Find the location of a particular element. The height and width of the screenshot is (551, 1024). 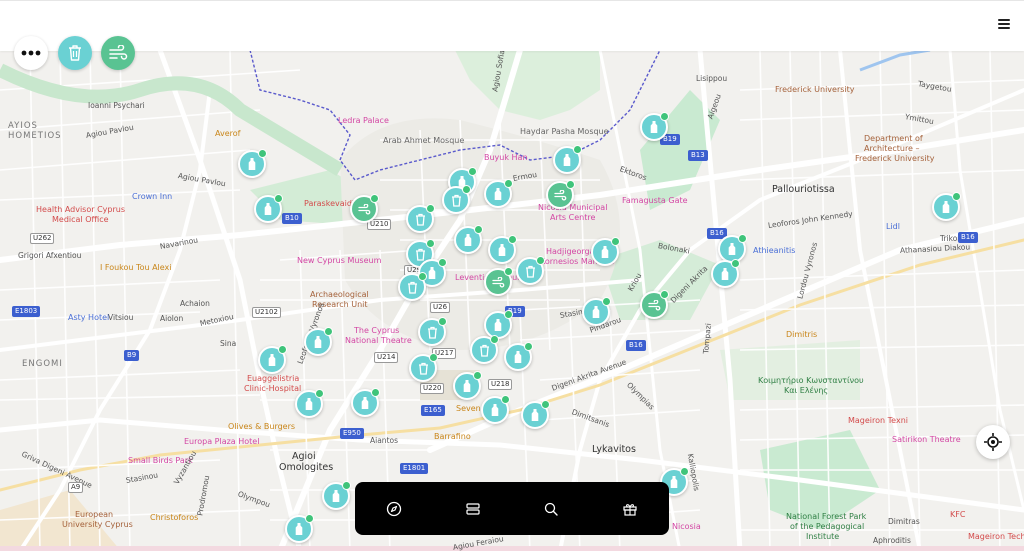

place-label: Health Advisor Cyprus is located at coordinates (80, 210).